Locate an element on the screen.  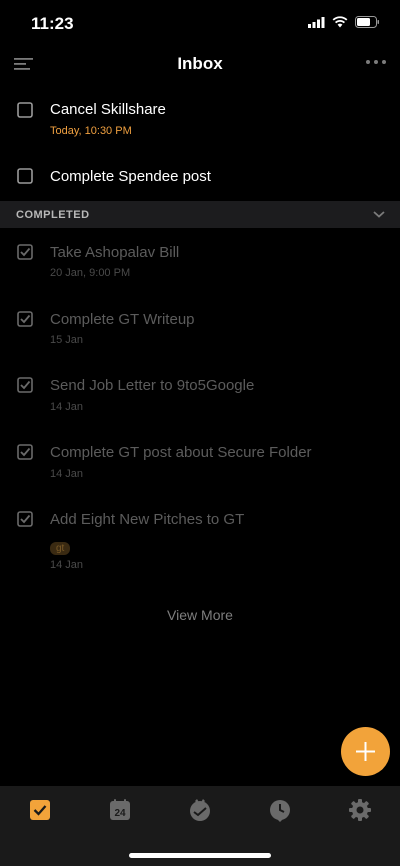
chevron-down-icon is located at coordinates (379, 214).